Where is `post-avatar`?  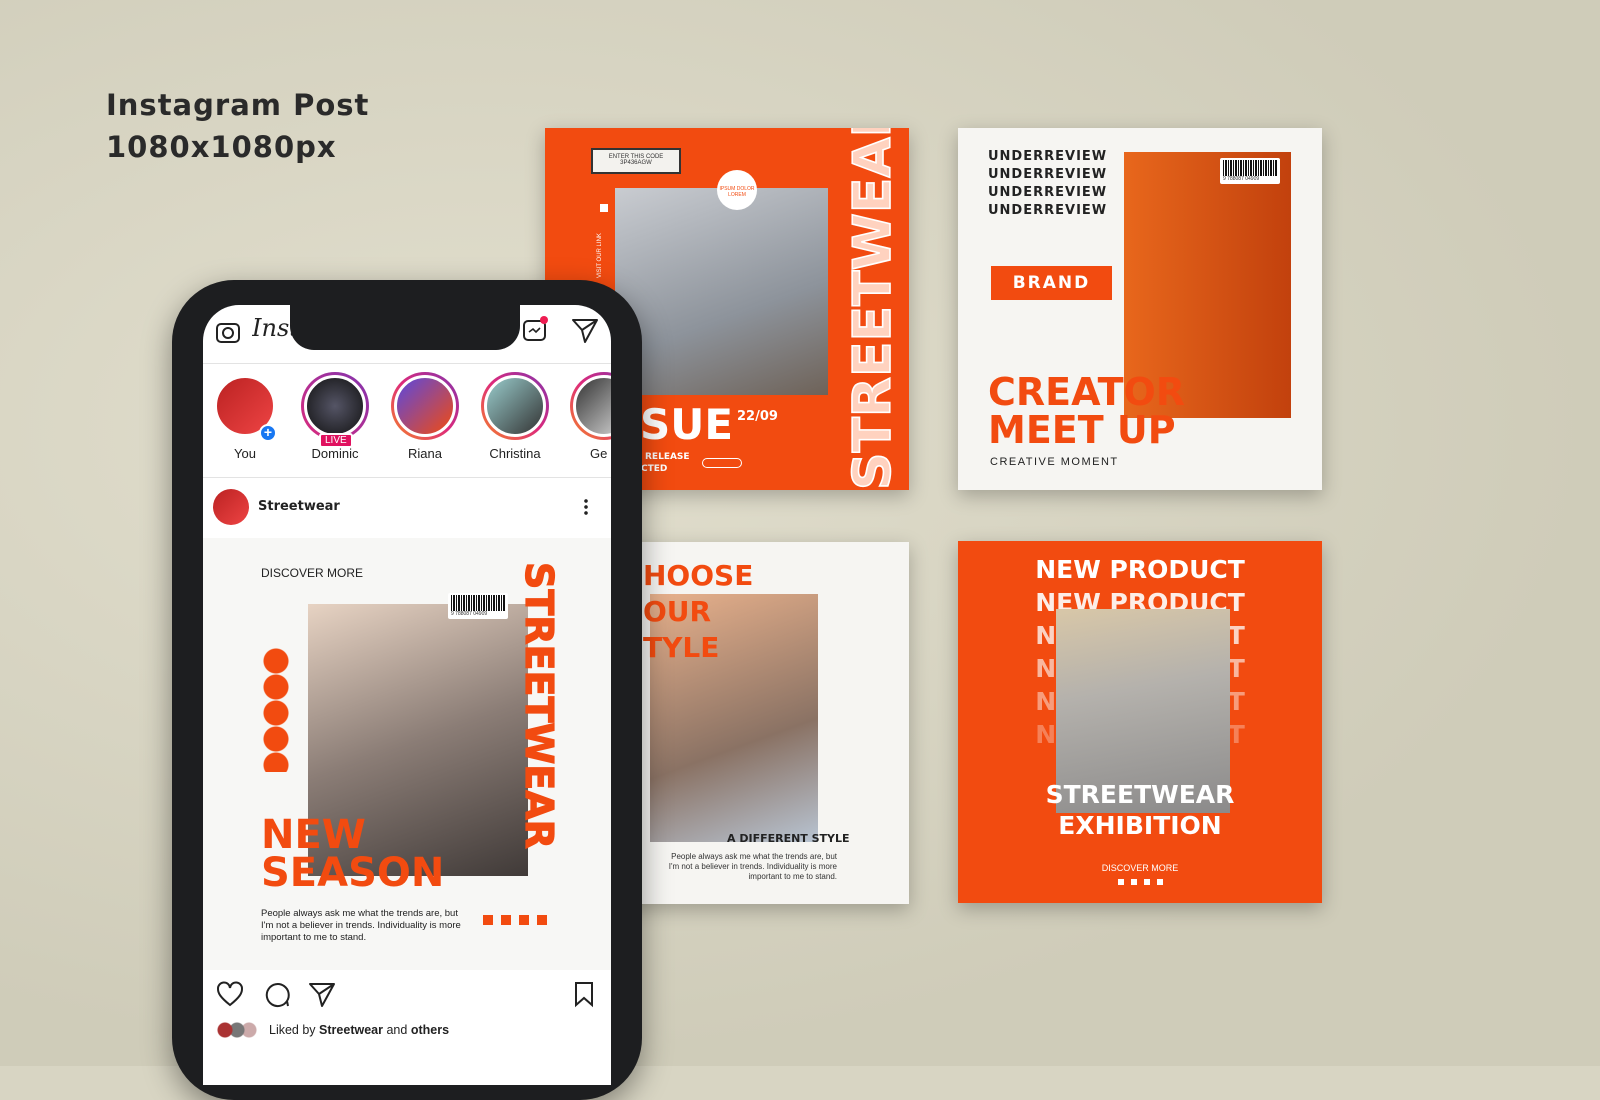 post-avatar is located at coordinates (231, 507).